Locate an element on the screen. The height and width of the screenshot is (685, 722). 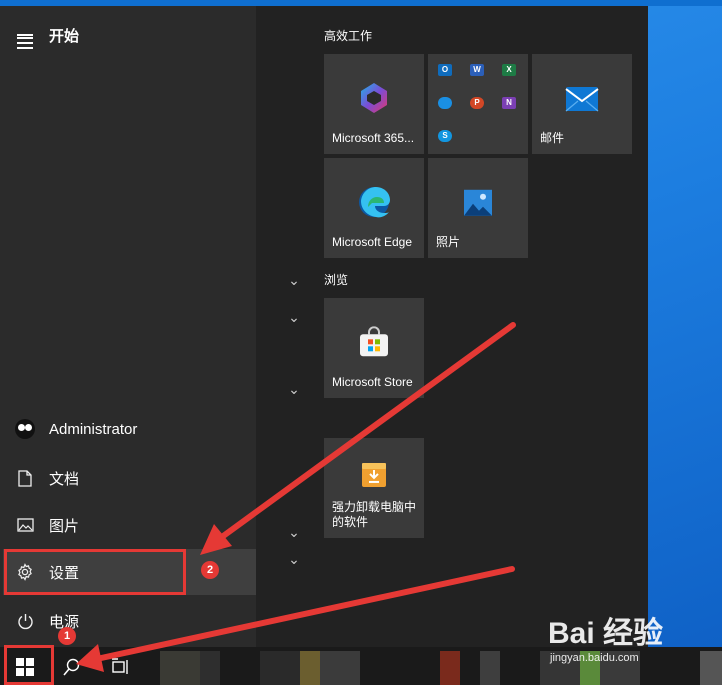
word-icon: W is located at coordinates (477, 70).